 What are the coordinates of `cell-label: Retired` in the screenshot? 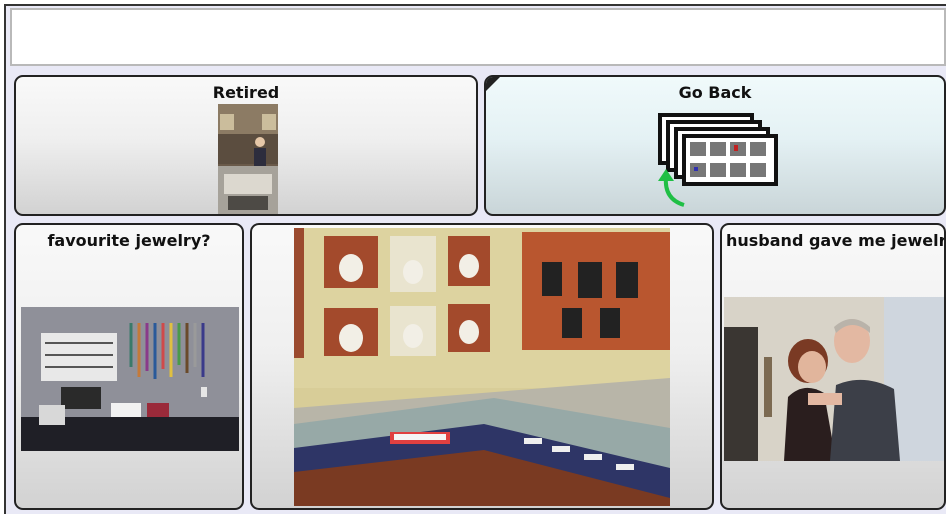 It's located at (246, 92).